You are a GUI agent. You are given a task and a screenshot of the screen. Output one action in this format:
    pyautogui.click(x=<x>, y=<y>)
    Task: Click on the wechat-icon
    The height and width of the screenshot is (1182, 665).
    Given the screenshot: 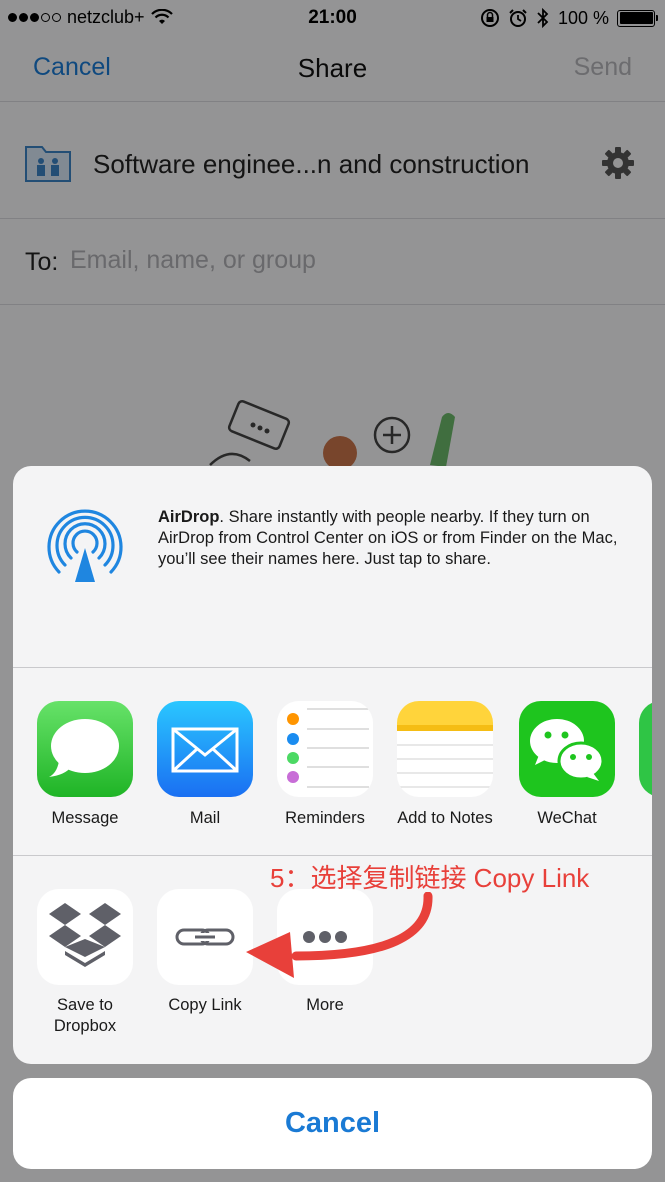 What is the action you would take?
    pyautogui.click(x=567, y=749)
    